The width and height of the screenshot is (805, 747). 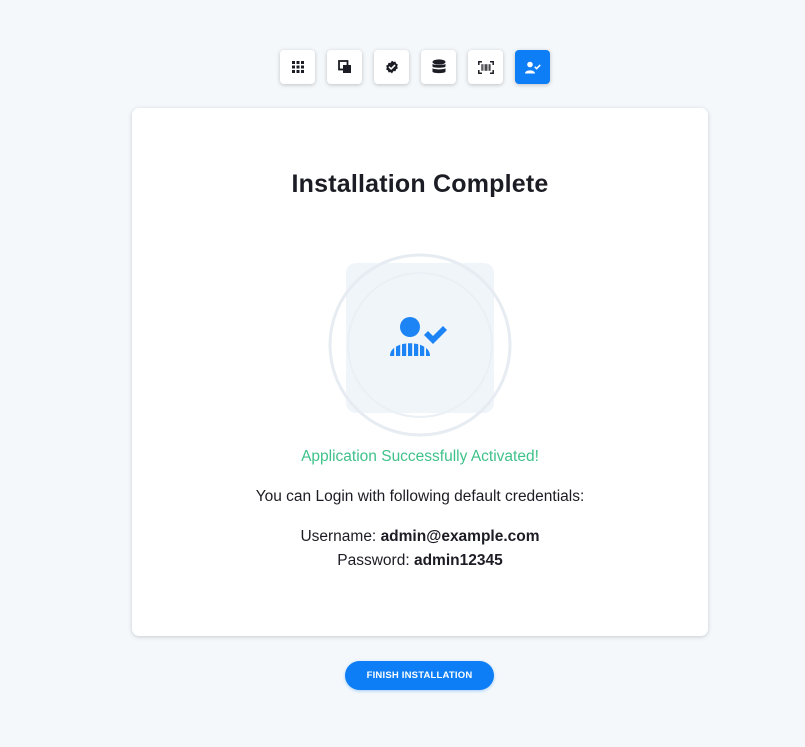 I want to click on step-license-button, so click(x=485, y=67).